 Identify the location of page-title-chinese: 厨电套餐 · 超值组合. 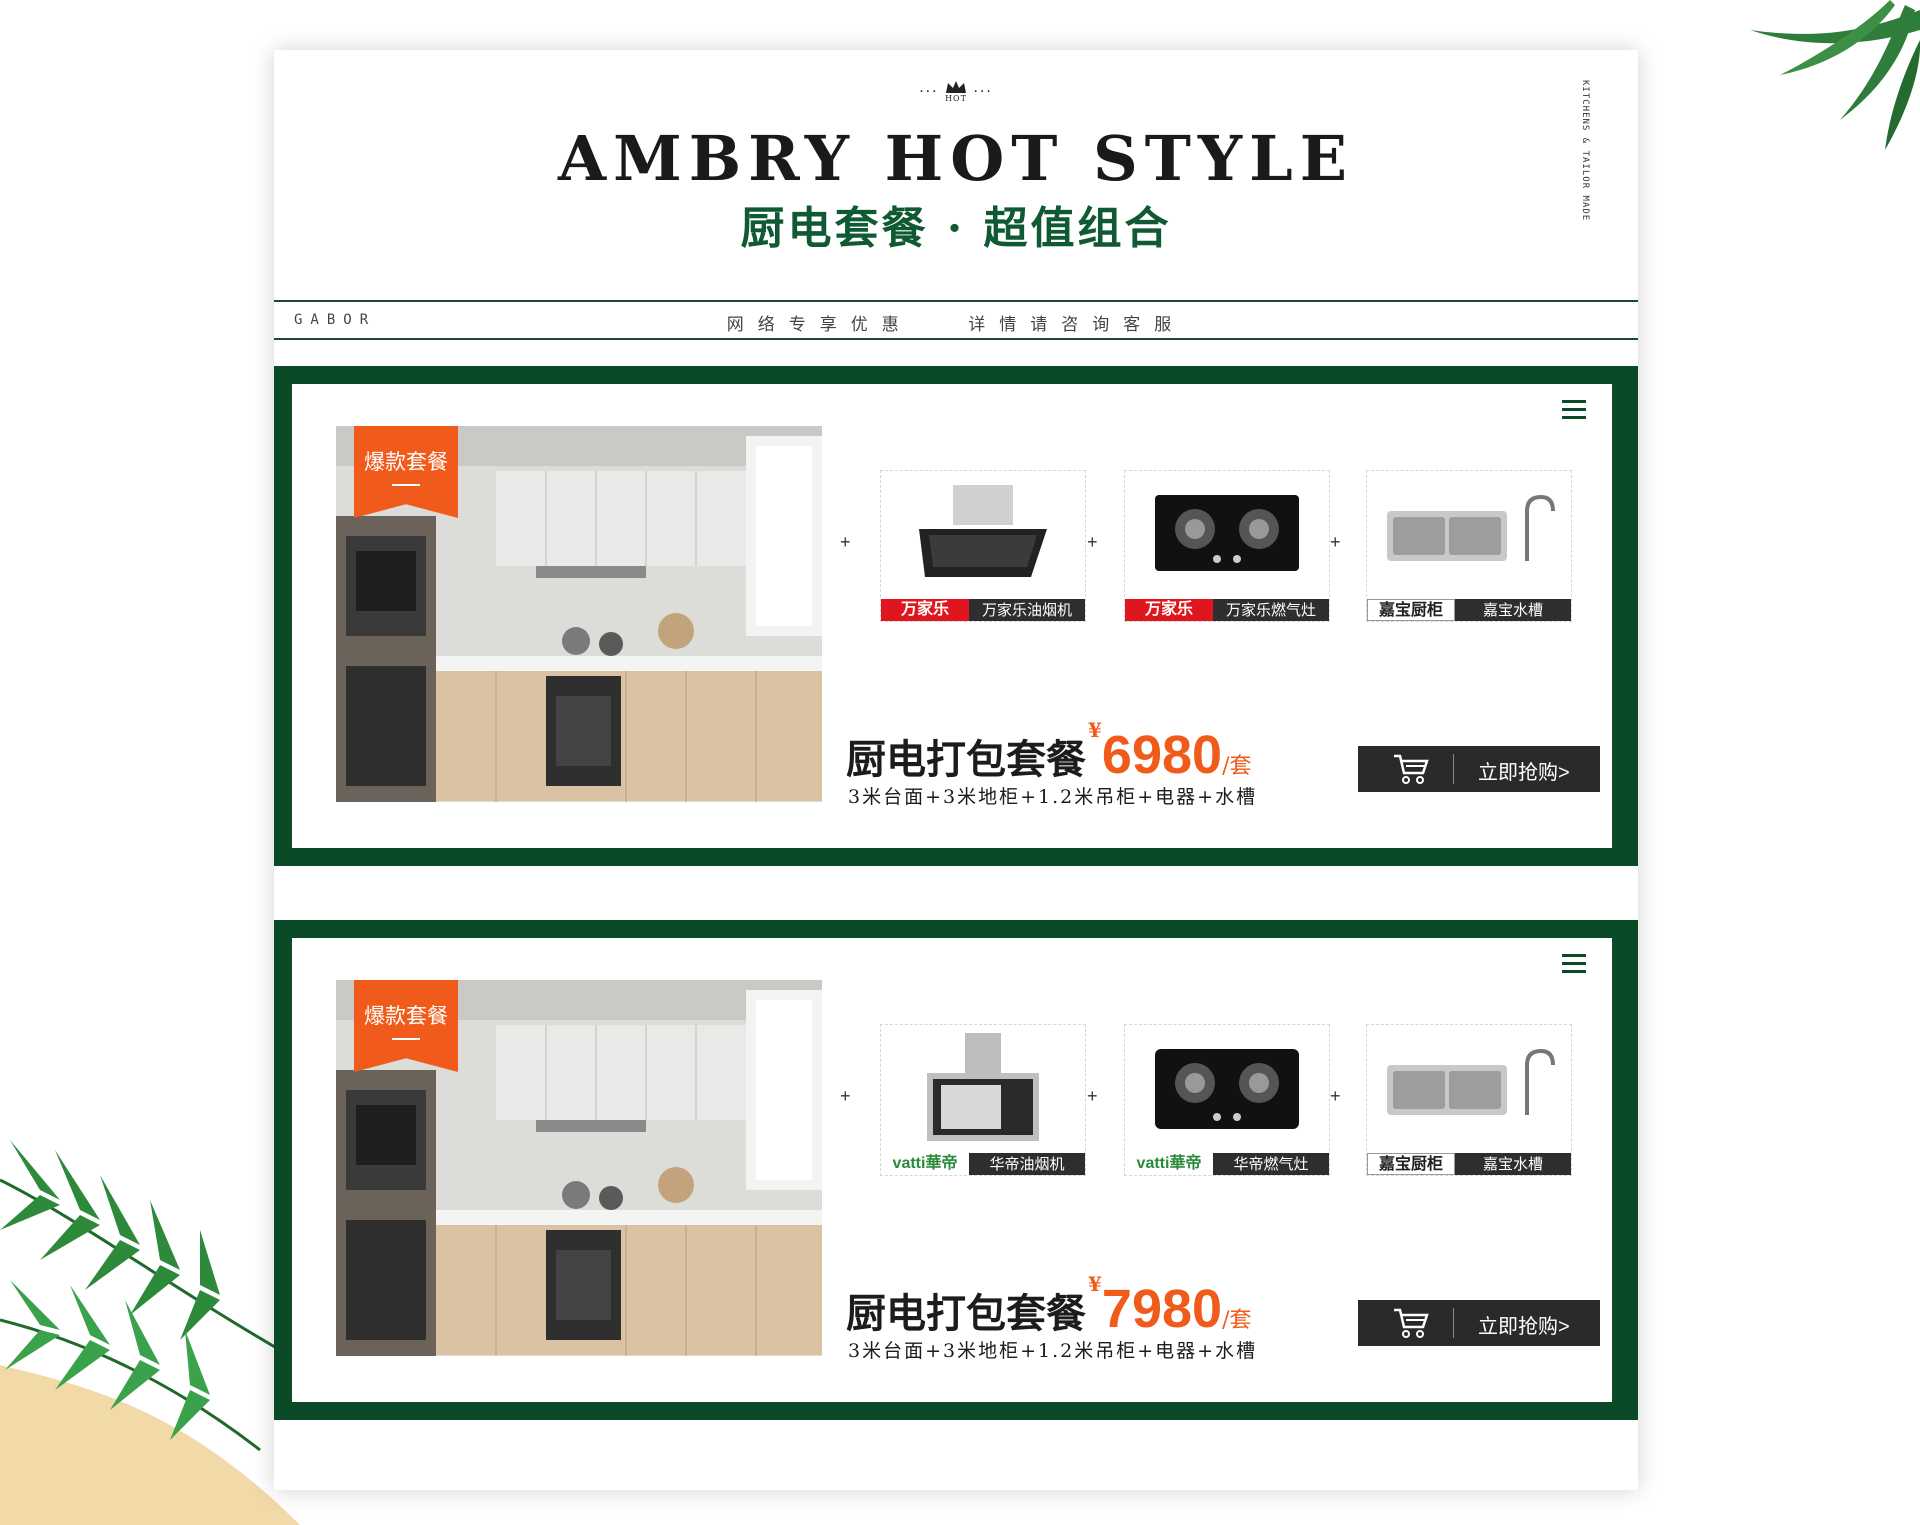
(956, 228).